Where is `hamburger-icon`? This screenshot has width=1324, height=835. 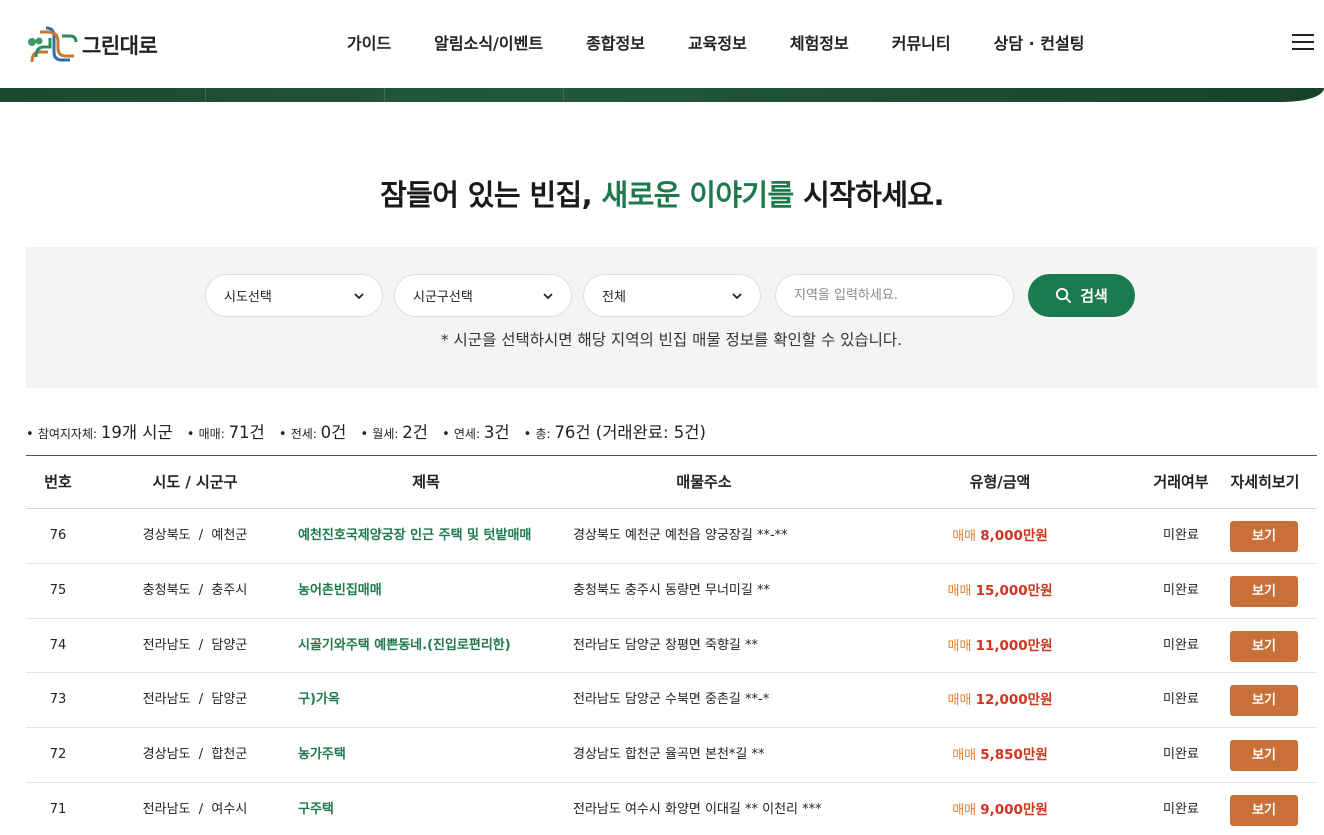
hamburger-icon is located at coordinates (1303, 43).